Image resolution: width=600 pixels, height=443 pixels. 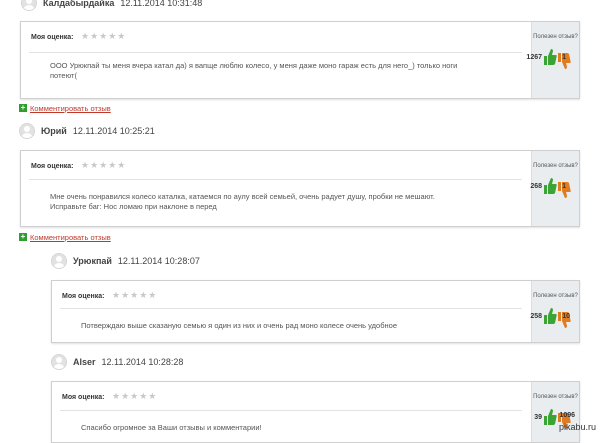 I want to click on vote-panel: Полезен отзыв? 268, so click(x=554, y=188).